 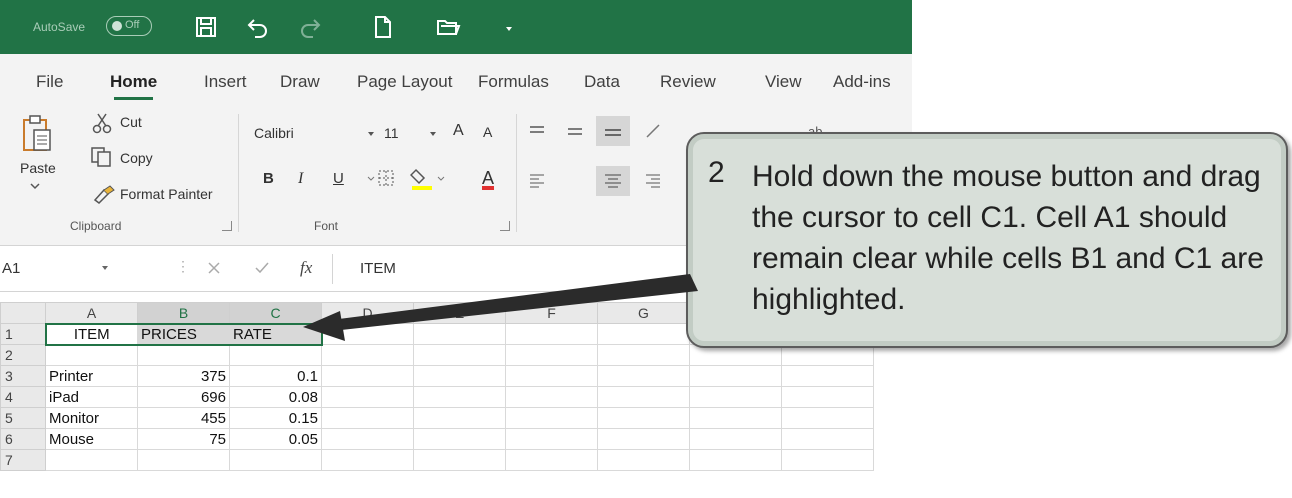 I want to click on cell-b1: PRICES, so click(x=183, y=334).